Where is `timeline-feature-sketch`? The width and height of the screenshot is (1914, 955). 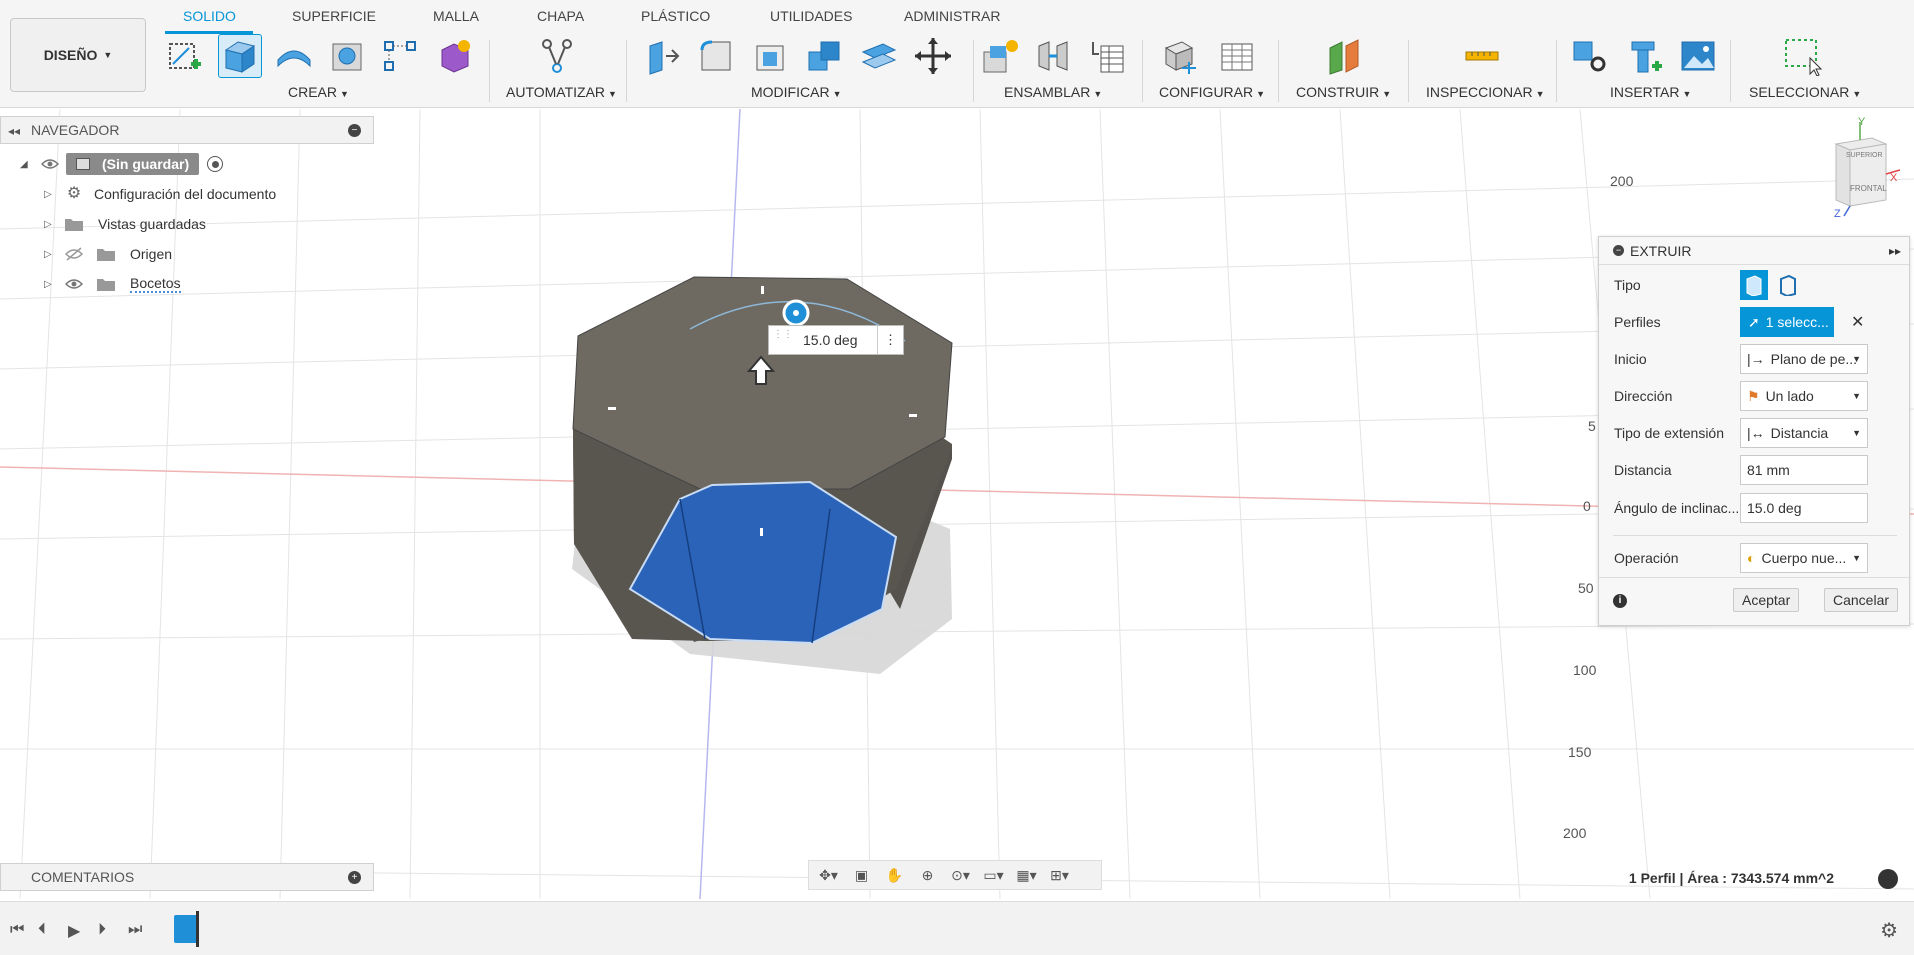
timeline-feature-sketch is located at coordinates (186, 929).